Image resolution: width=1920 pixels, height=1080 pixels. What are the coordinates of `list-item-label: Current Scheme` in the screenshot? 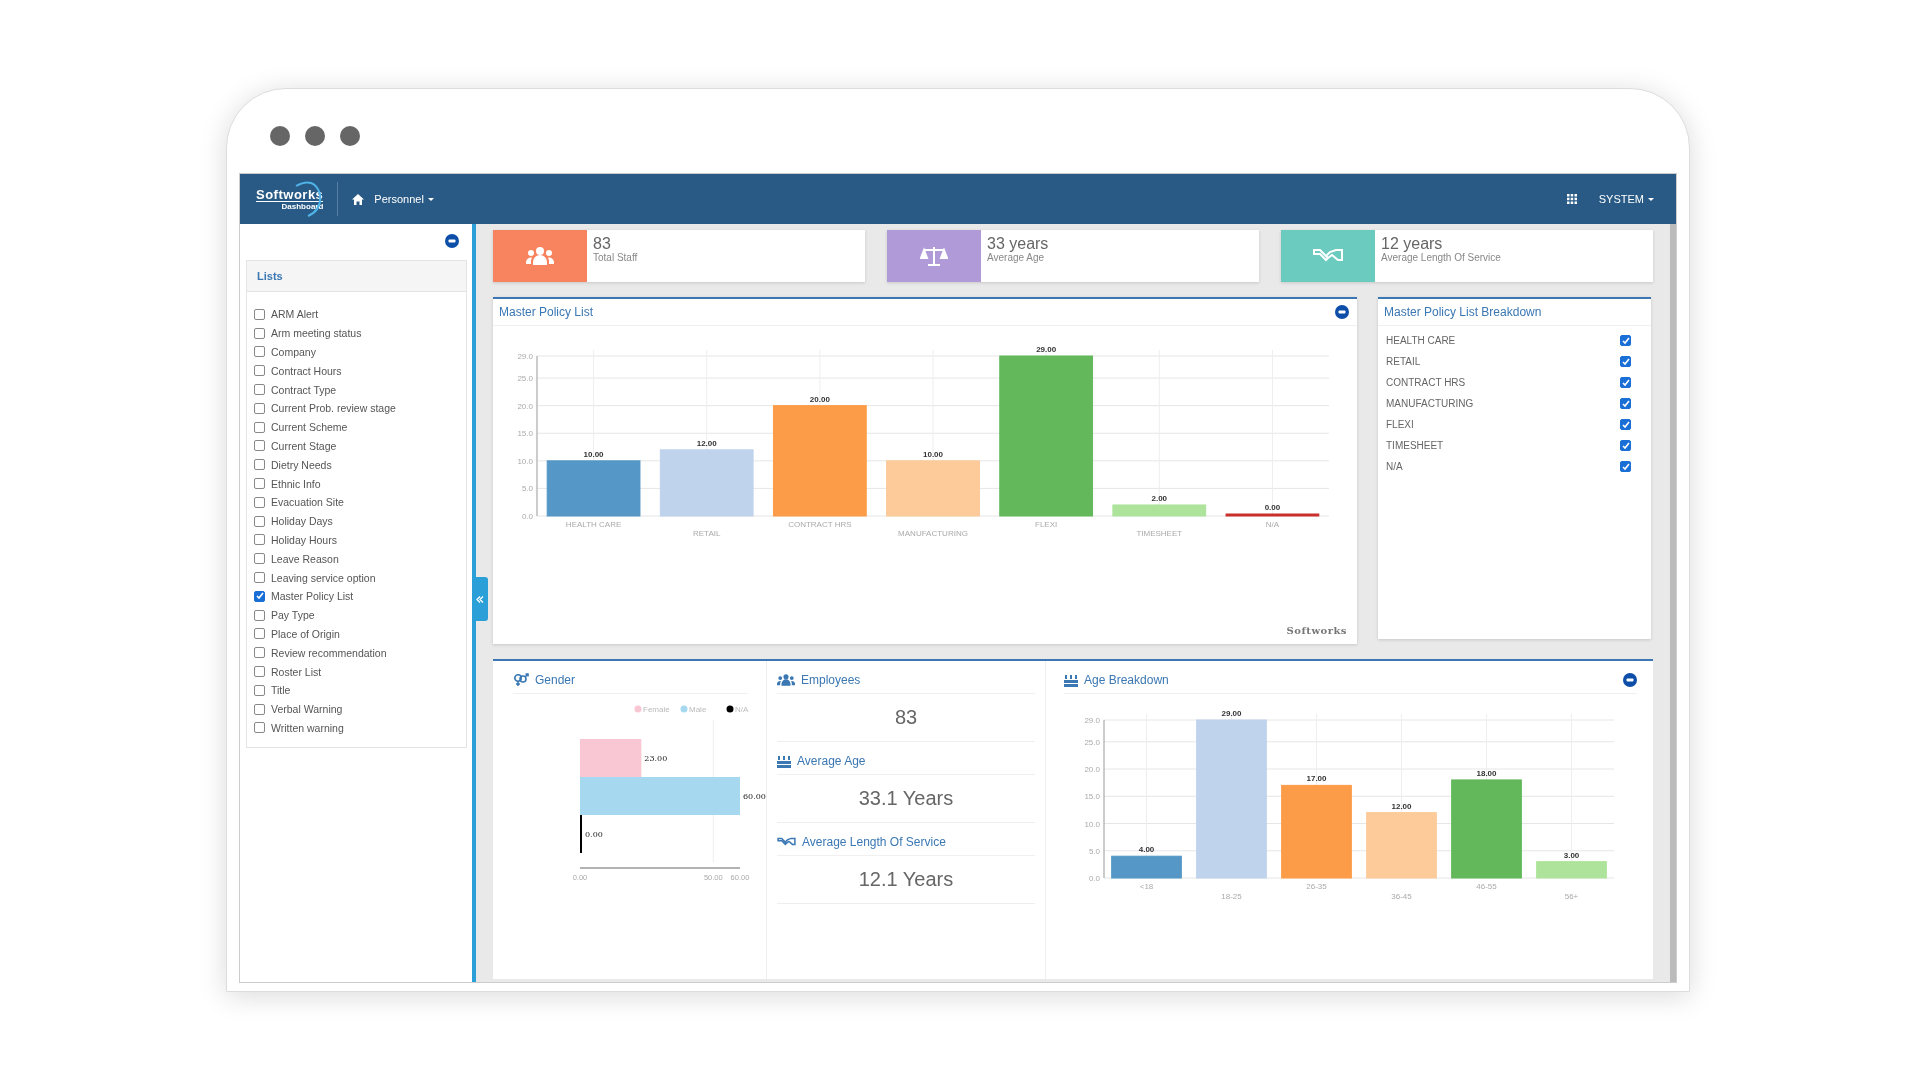 It's located at (309, 427).